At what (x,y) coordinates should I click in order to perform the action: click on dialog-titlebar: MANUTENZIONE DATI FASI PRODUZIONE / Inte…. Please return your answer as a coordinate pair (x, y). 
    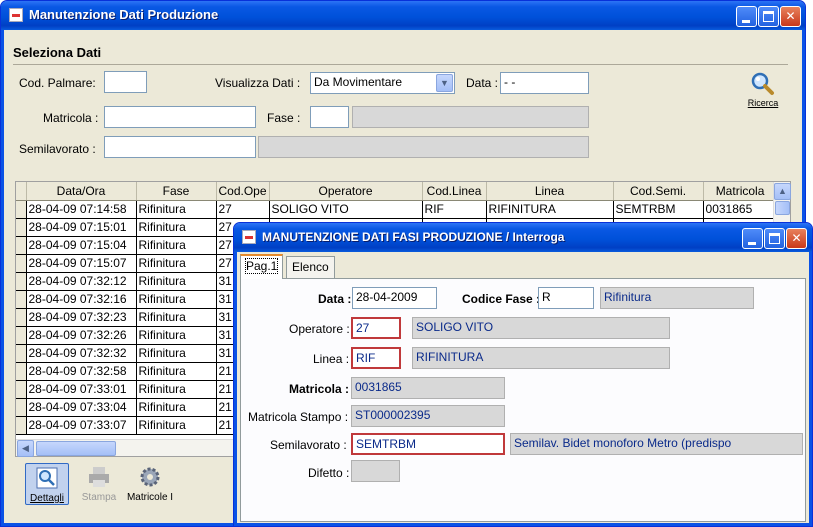
    Looking at the image, I should click on (523, 237).